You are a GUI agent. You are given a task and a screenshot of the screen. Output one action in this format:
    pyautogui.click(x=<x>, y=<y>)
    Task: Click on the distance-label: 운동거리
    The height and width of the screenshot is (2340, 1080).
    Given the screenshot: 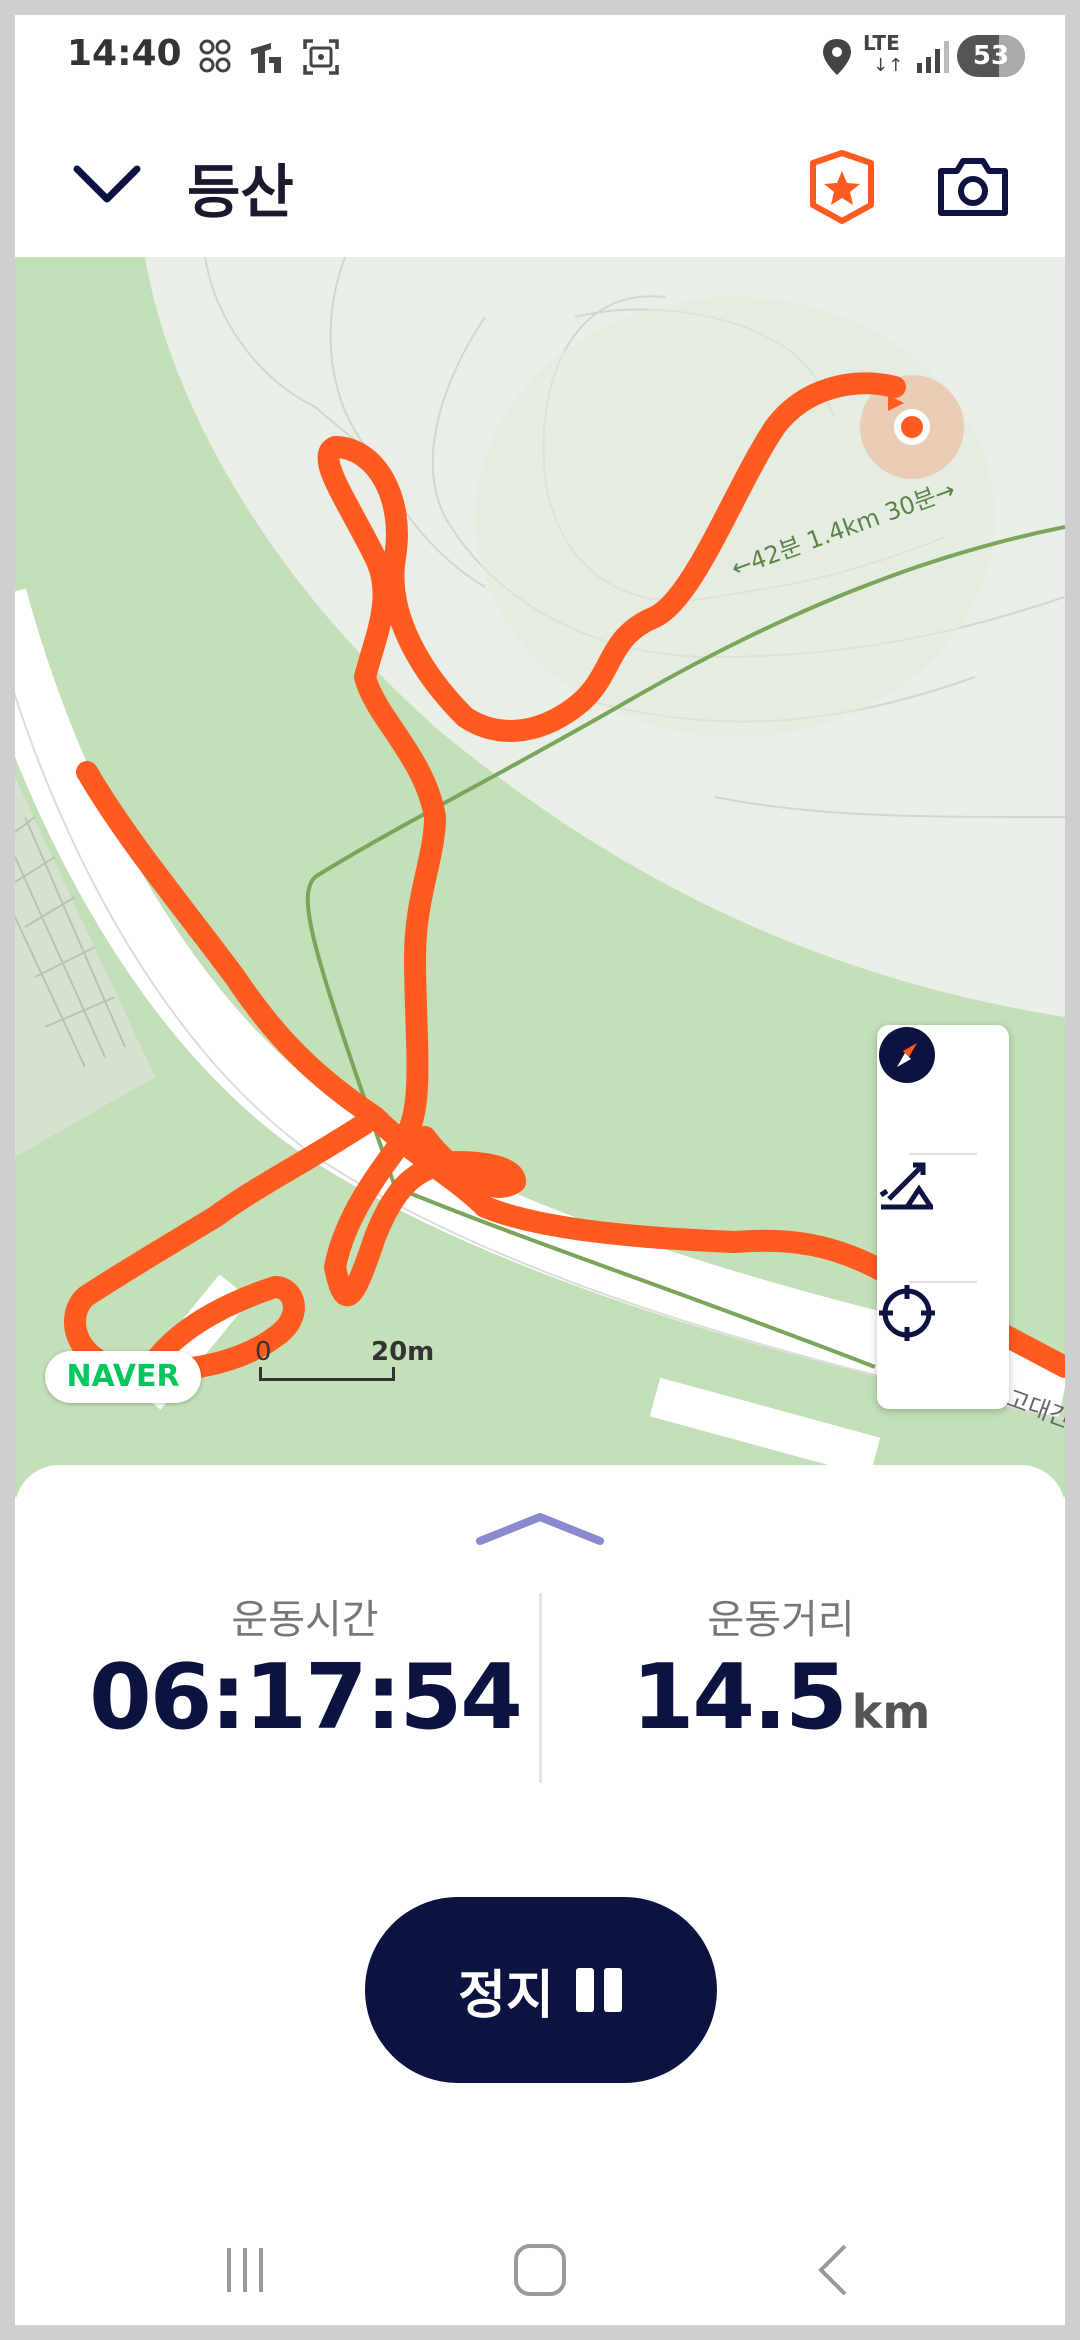 What is the action you would take?
    pyautogui.click(x=781, y=1620)
    